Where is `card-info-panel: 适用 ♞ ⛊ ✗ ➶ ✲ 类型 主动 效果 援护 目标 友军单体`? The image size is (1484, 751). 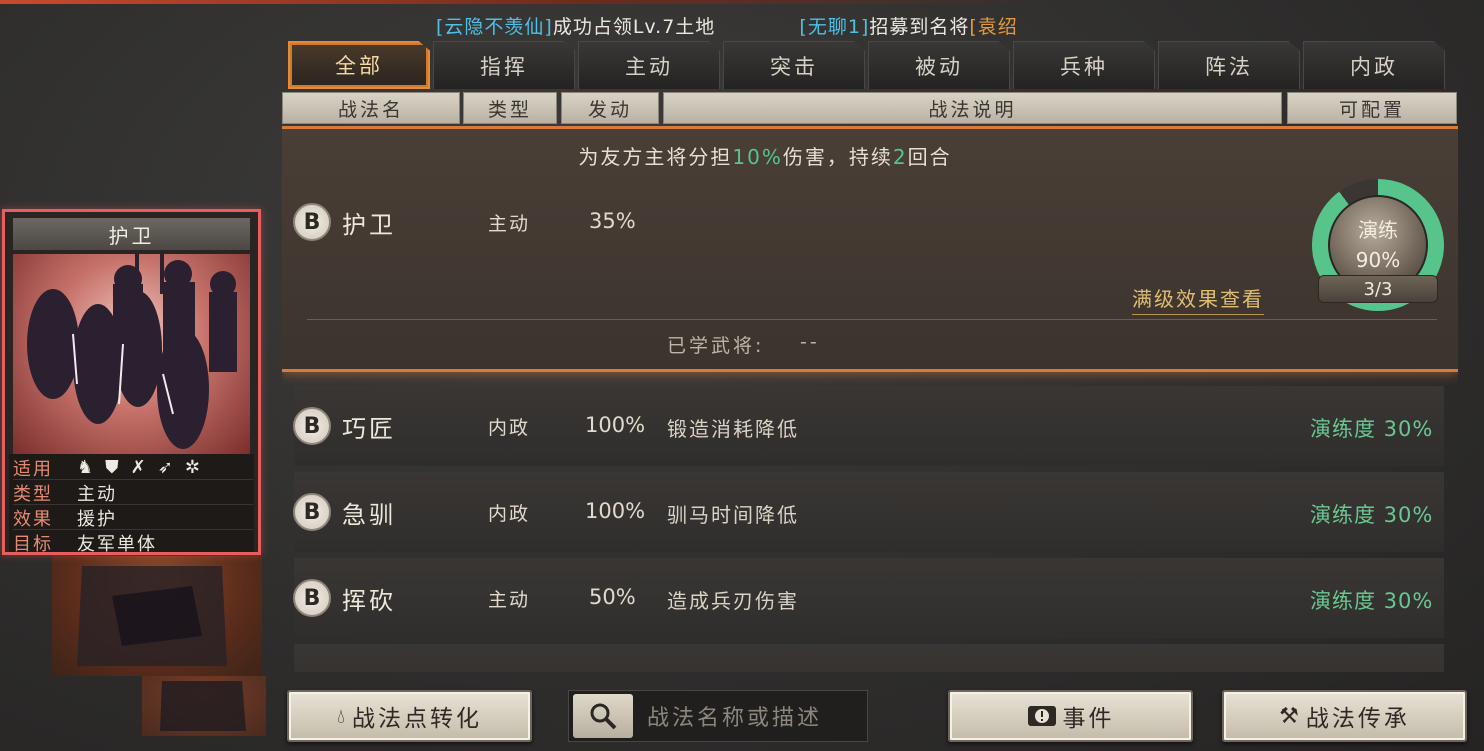
card-info-panel: 适用 ♞ ⛊ ✗ ➶ ✲ 类型 主动 效果 援护 目标 友军单体 is located at coordinates (131, 504).